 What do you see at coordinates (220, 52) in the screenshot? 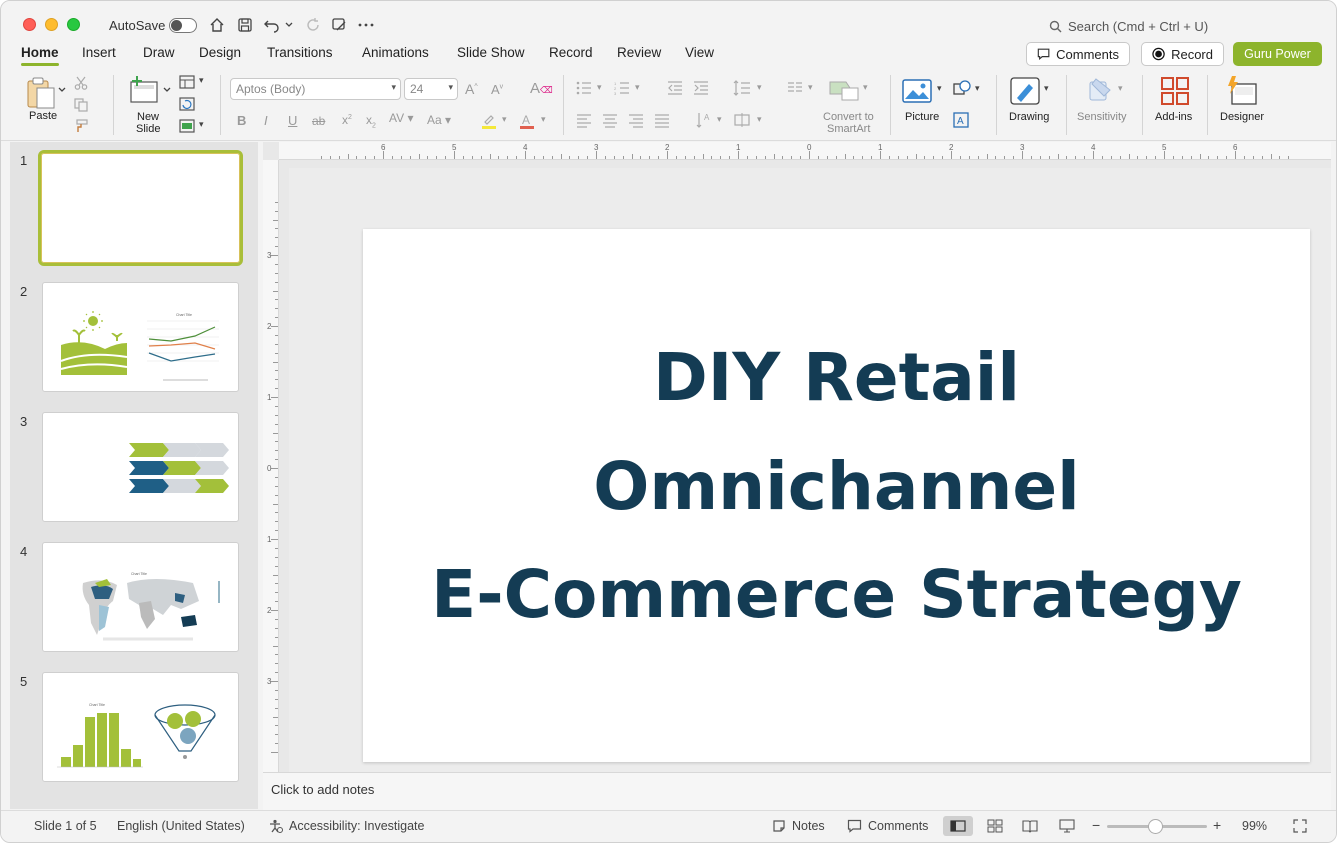
I see `tab-design: Design` at bounding box center [220, 52].